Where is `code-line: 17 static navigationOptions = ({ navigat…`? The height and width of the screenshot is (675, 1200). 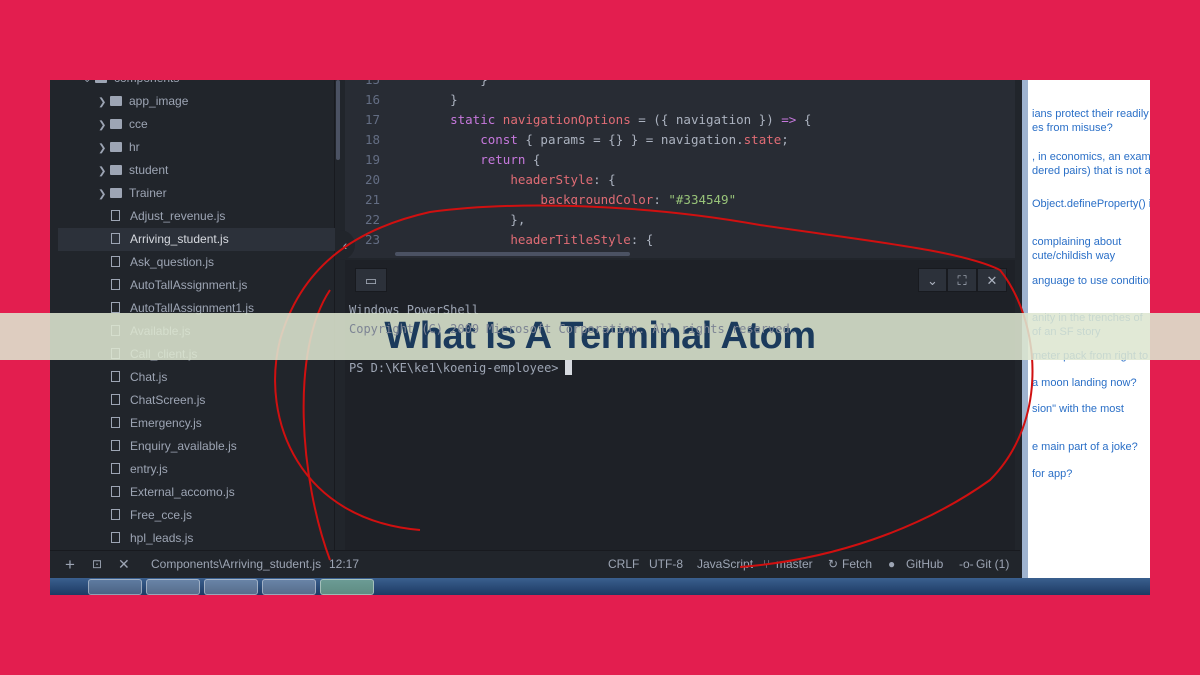 code-line: 17 static navigationOptions = ({ navigat… is located at coordinates (578, 120).